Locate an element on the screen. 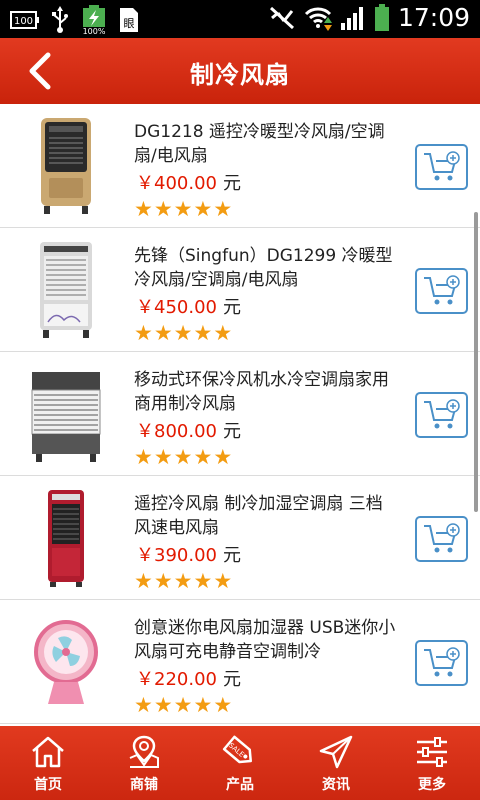 Image resolution: width=480 pixels, height=800 pixels. status-bar: 100 100% 眼 17:09 is located at coordinates (240, 19).